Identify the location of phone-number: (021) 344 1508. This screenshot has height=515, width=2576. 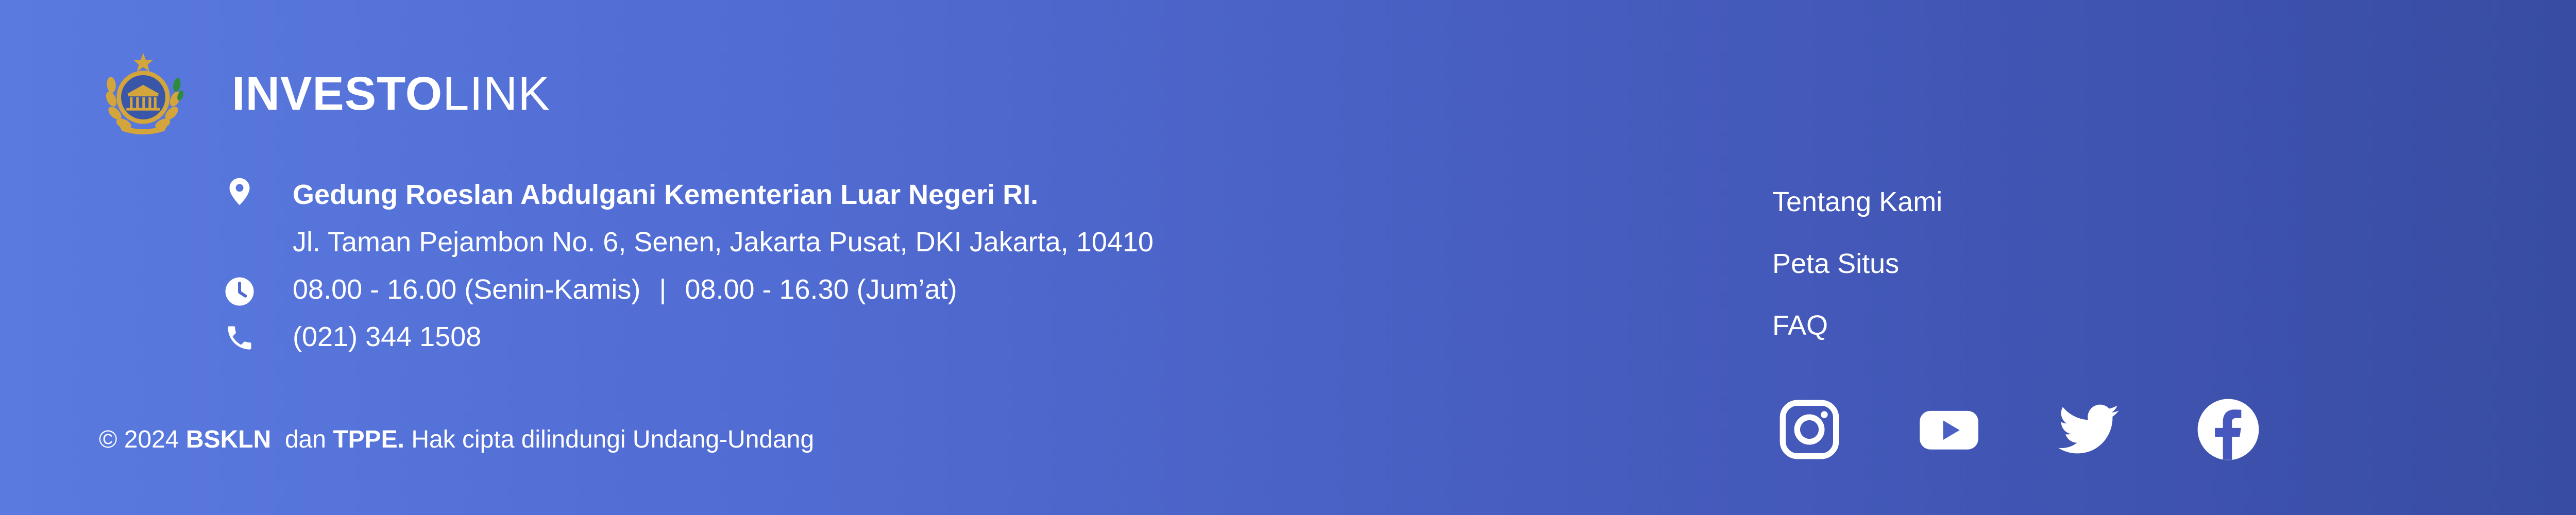
(387, 336).